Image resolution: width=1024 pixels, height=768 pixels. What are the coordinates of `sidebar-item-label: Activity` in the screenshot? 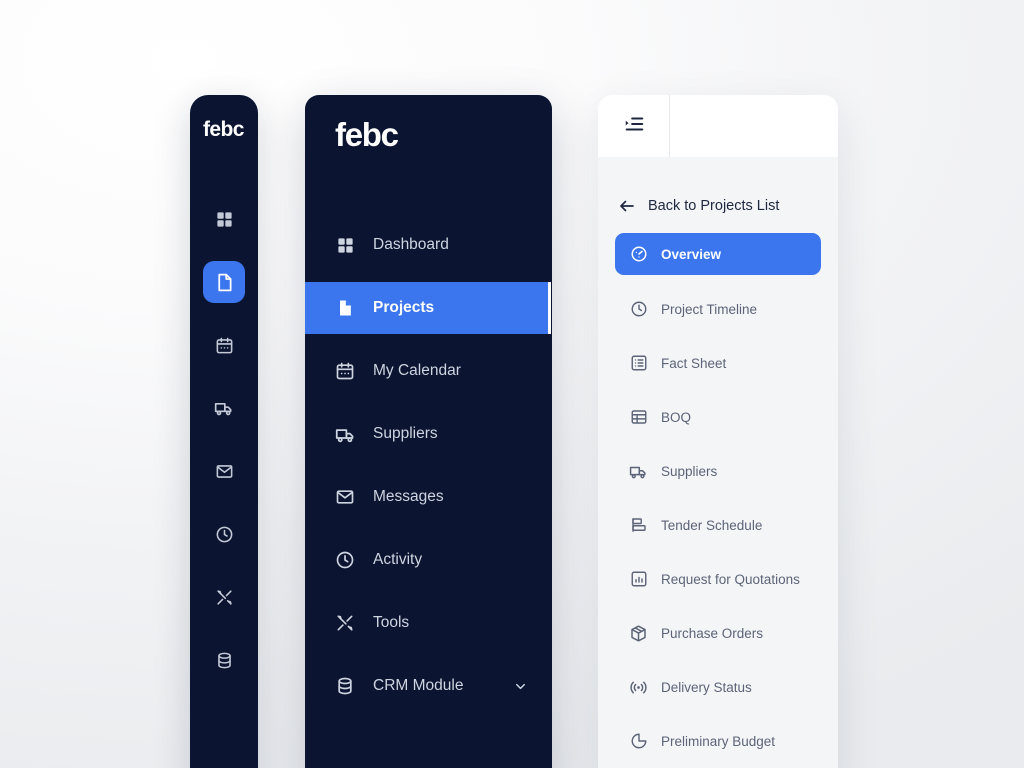 It's located at (398, 559).